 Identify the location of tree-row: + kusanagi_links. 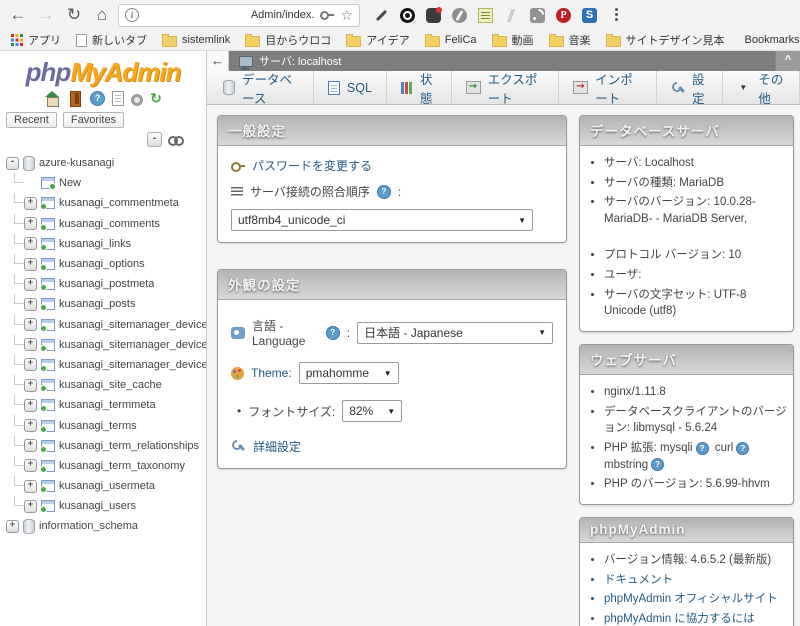
(106, 243).